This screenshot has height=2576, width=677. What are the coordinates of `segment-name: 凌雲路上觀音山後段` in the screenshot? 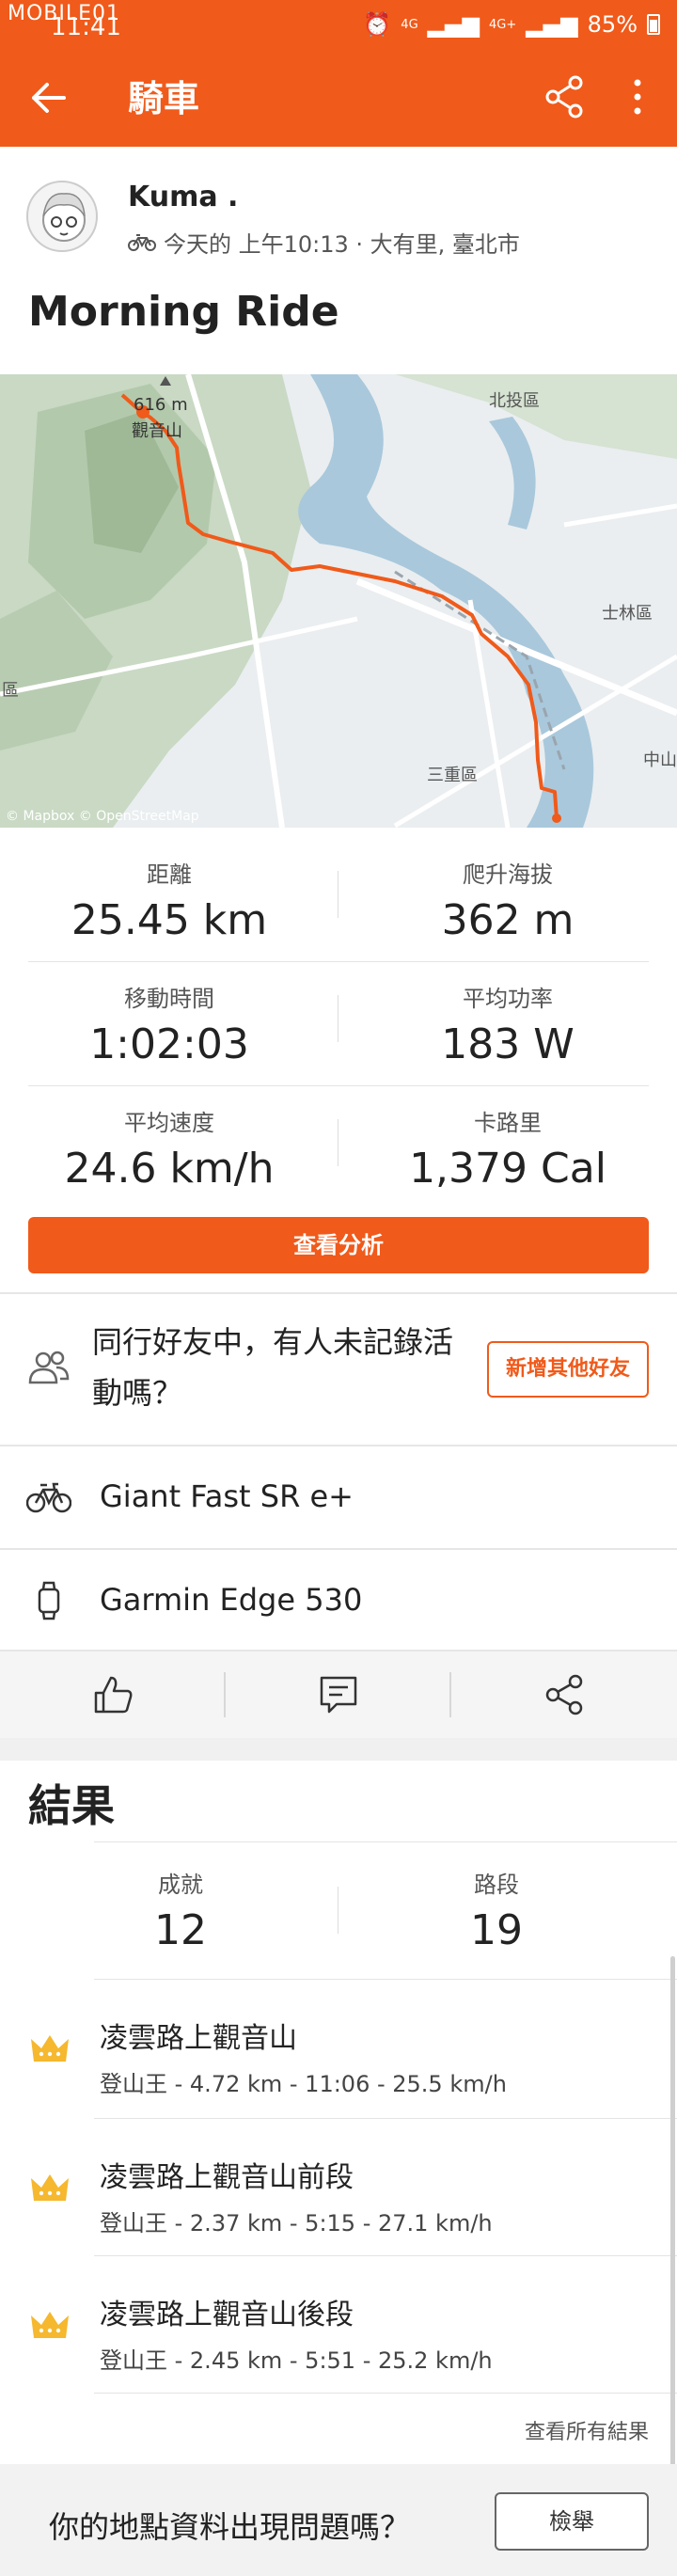 It's located at (227, 2315).